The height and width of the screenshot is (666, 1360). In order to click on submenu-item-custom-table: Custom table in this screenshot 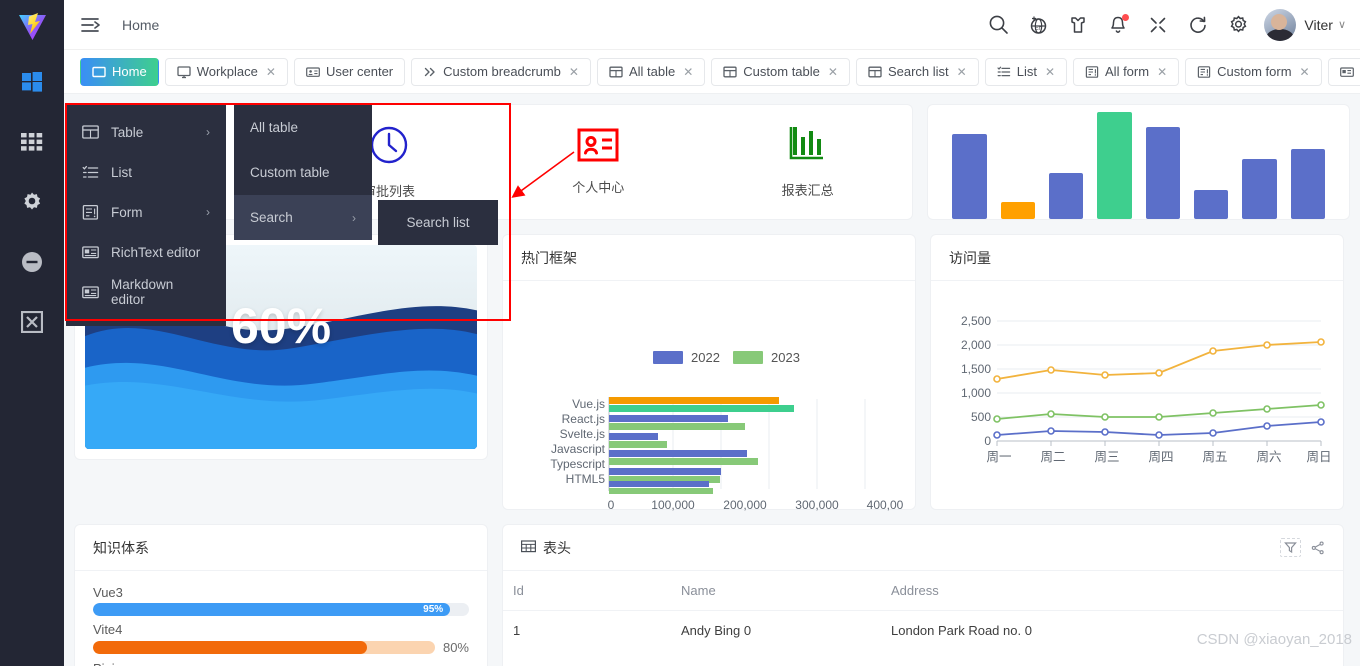, I will do `click(303, 172)`.